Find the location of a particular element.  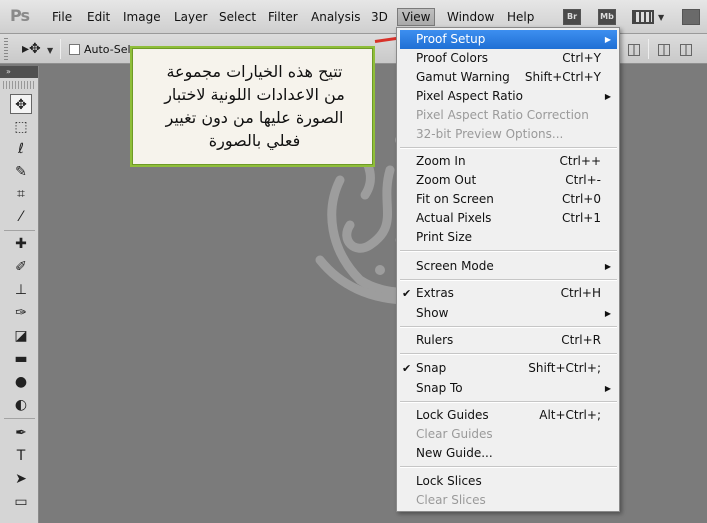

menu-file: File is located at coordinates (62, 17).